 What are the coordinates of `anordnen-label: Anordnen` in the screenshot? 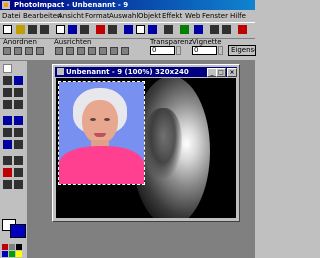 It's located at (20, 42).